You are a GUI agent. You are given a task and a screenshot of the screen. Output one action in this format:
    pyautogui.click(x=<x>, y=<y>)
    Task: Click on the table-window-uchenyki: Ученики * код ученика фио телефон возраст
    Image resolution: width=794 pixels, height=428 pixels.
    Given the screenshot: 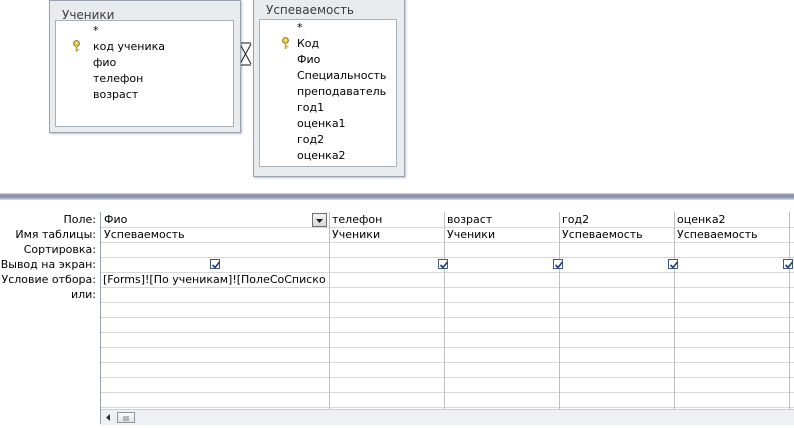 What is the action you would take?
    pyautogui.click(x=145, y=66)
    